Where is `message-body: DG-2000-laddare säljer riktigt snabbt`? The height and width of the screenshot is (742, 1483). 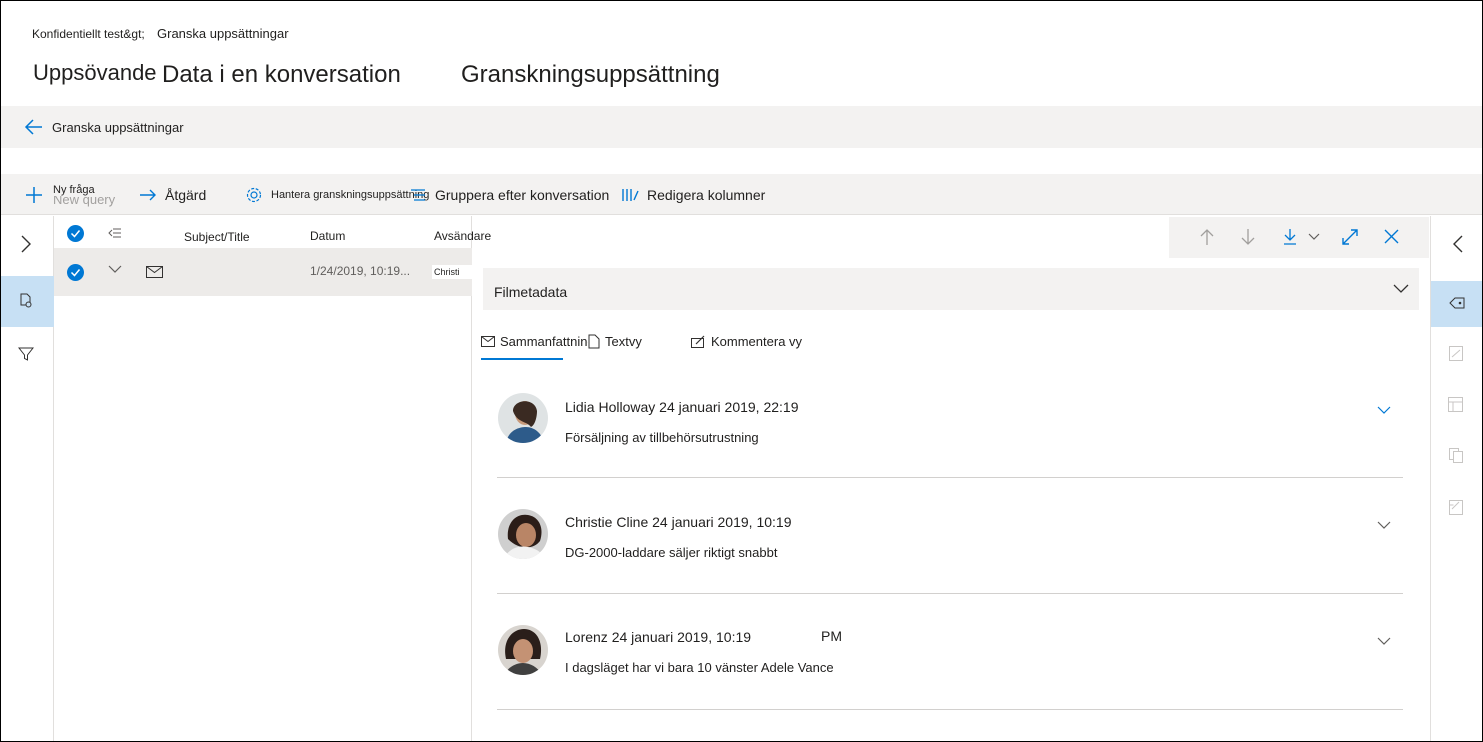 message-body: DG-2000-laddare säljer riktigt snabbt is located at coordinates (671, 552).